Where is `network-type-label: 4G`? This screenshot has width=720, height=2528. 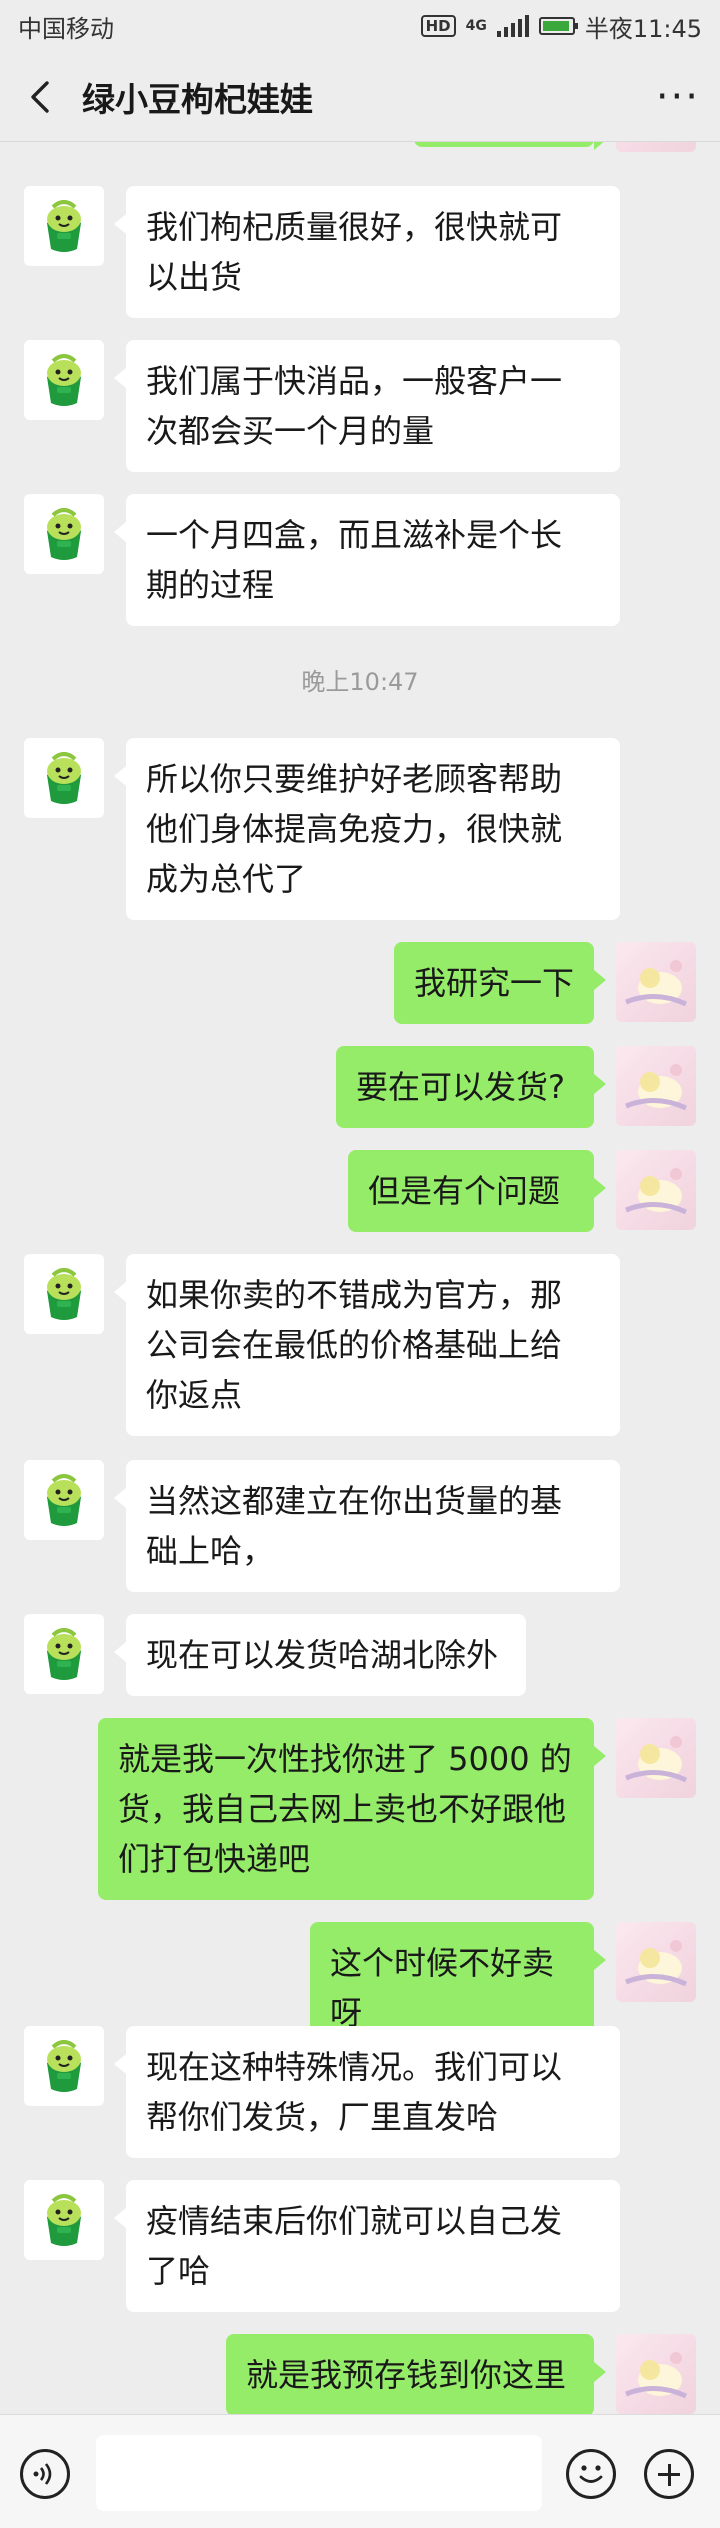 network-type-label: 4G is located at coordinates (476, 26).